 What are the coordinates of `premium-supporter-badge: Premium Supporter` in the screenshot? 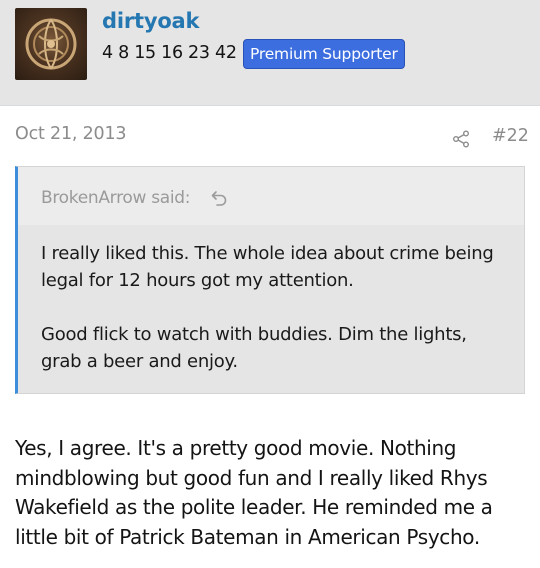 It's located at (324, 54).